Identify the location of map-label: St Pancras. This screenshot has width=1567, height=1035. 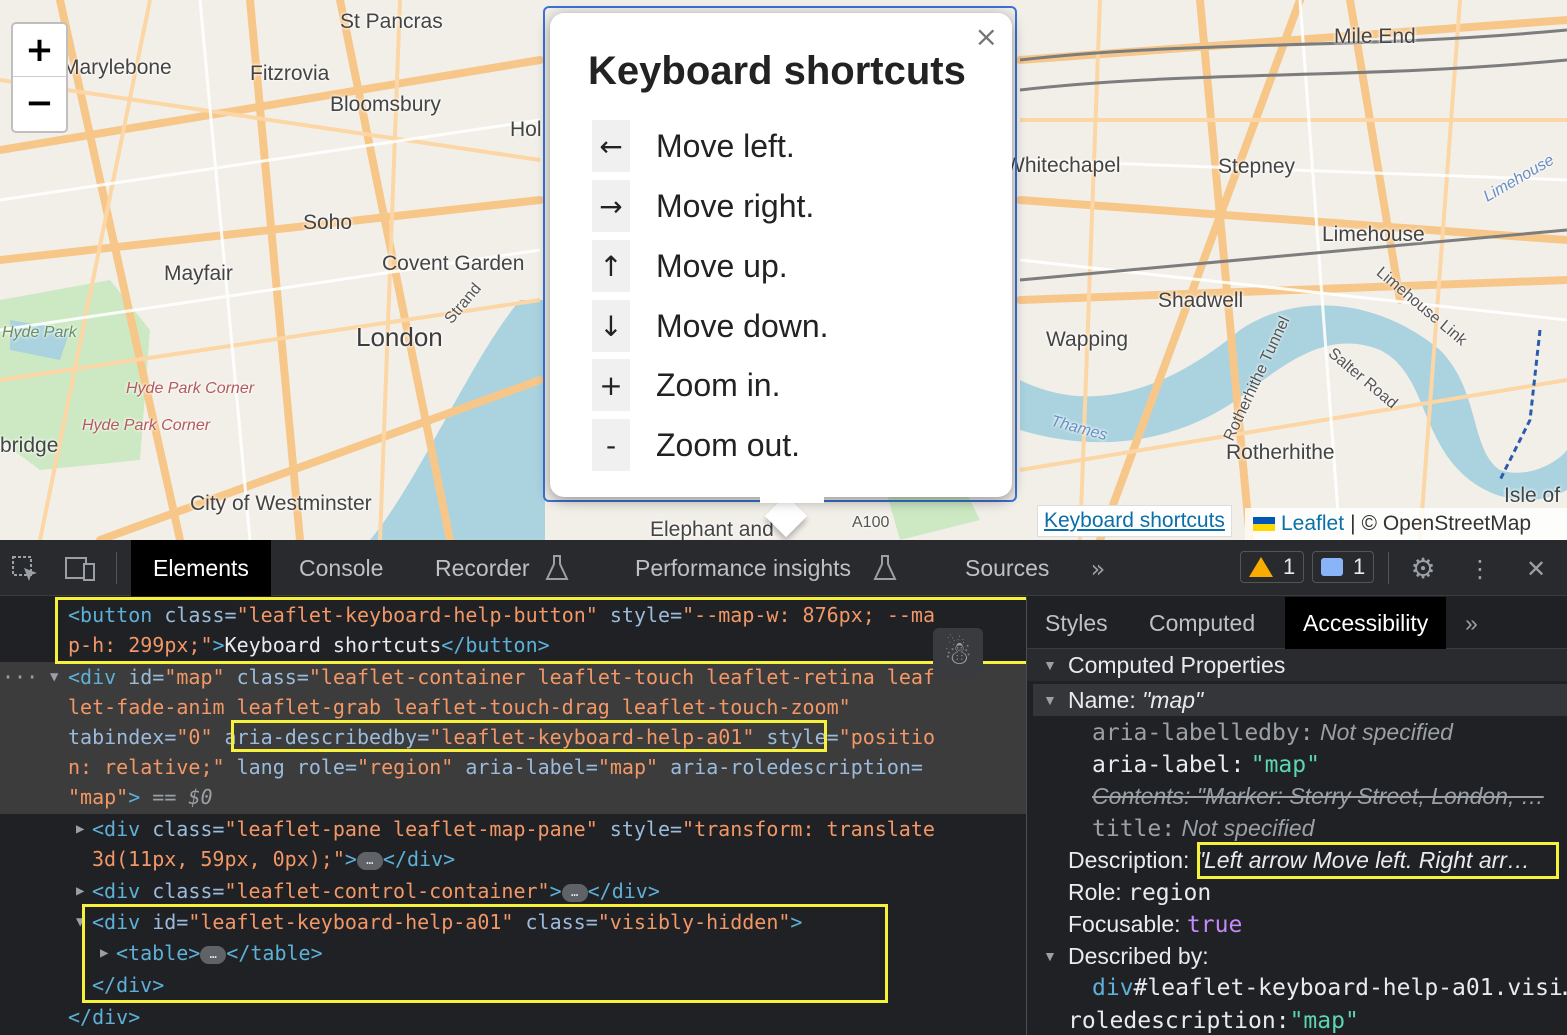
(391, 21).